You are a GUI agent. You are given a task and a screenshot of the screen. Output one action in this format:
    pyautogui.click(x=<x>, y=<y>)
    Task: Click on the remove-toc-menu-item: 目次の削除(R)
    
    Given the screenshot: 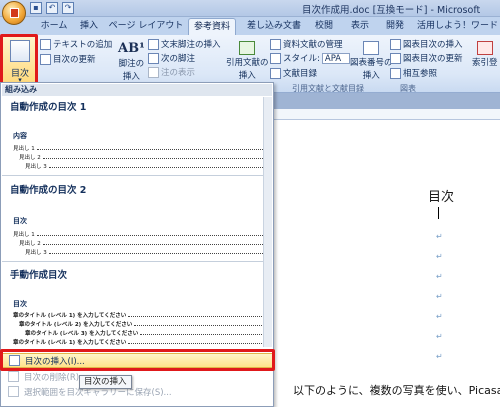 What is the action you would take?
    pyautogui.click(x=138, y=376)
    